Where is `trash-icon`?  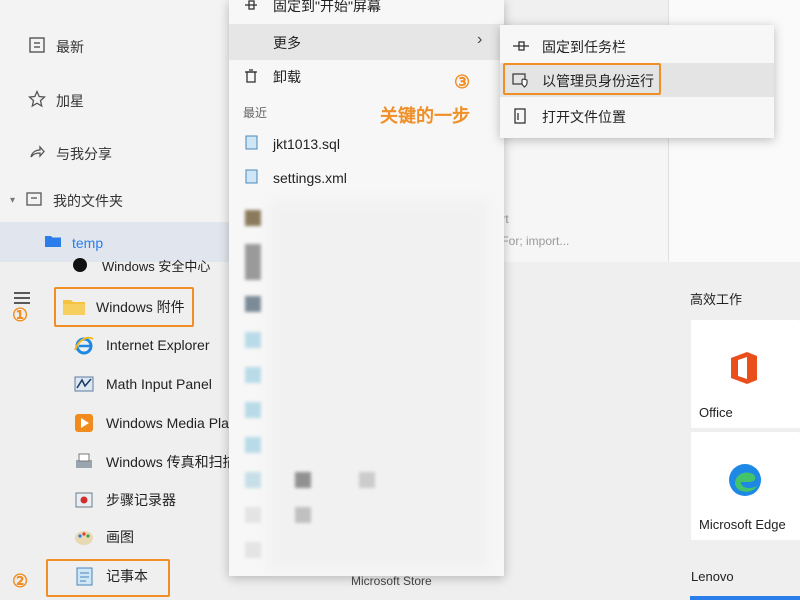 trash-icon is located at coordinates (251, 77).